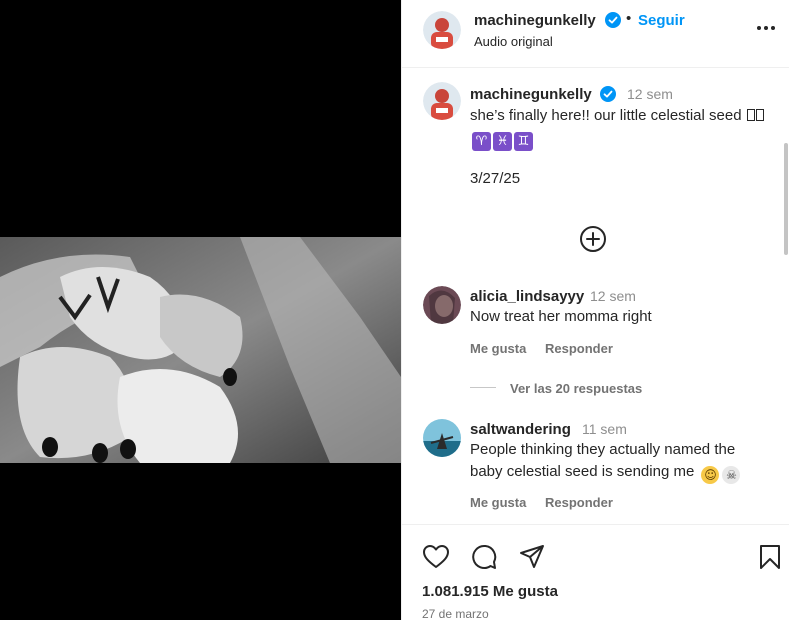  Describe the element at coordinates (513, 41) in the screenshot. I see `audio-label: Audio original` at that location.